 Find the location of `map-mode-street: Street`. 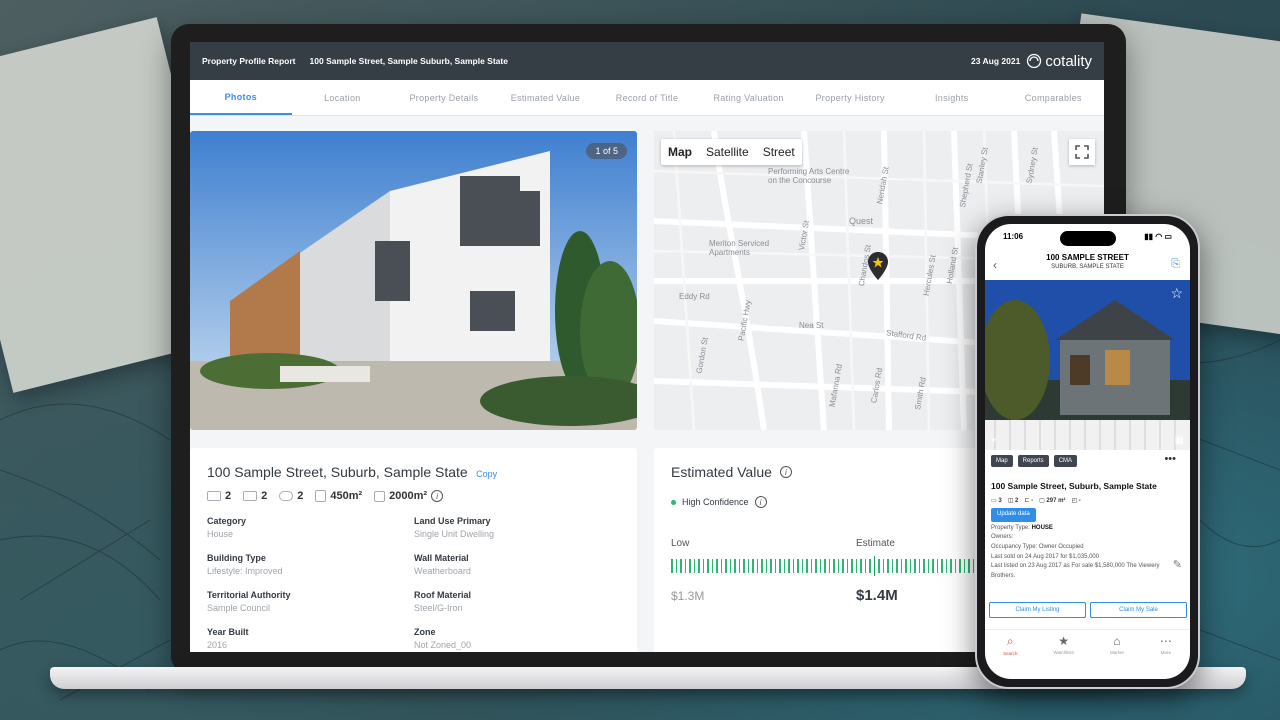

map-mode-street: Street is located at coordinates (779, 152).